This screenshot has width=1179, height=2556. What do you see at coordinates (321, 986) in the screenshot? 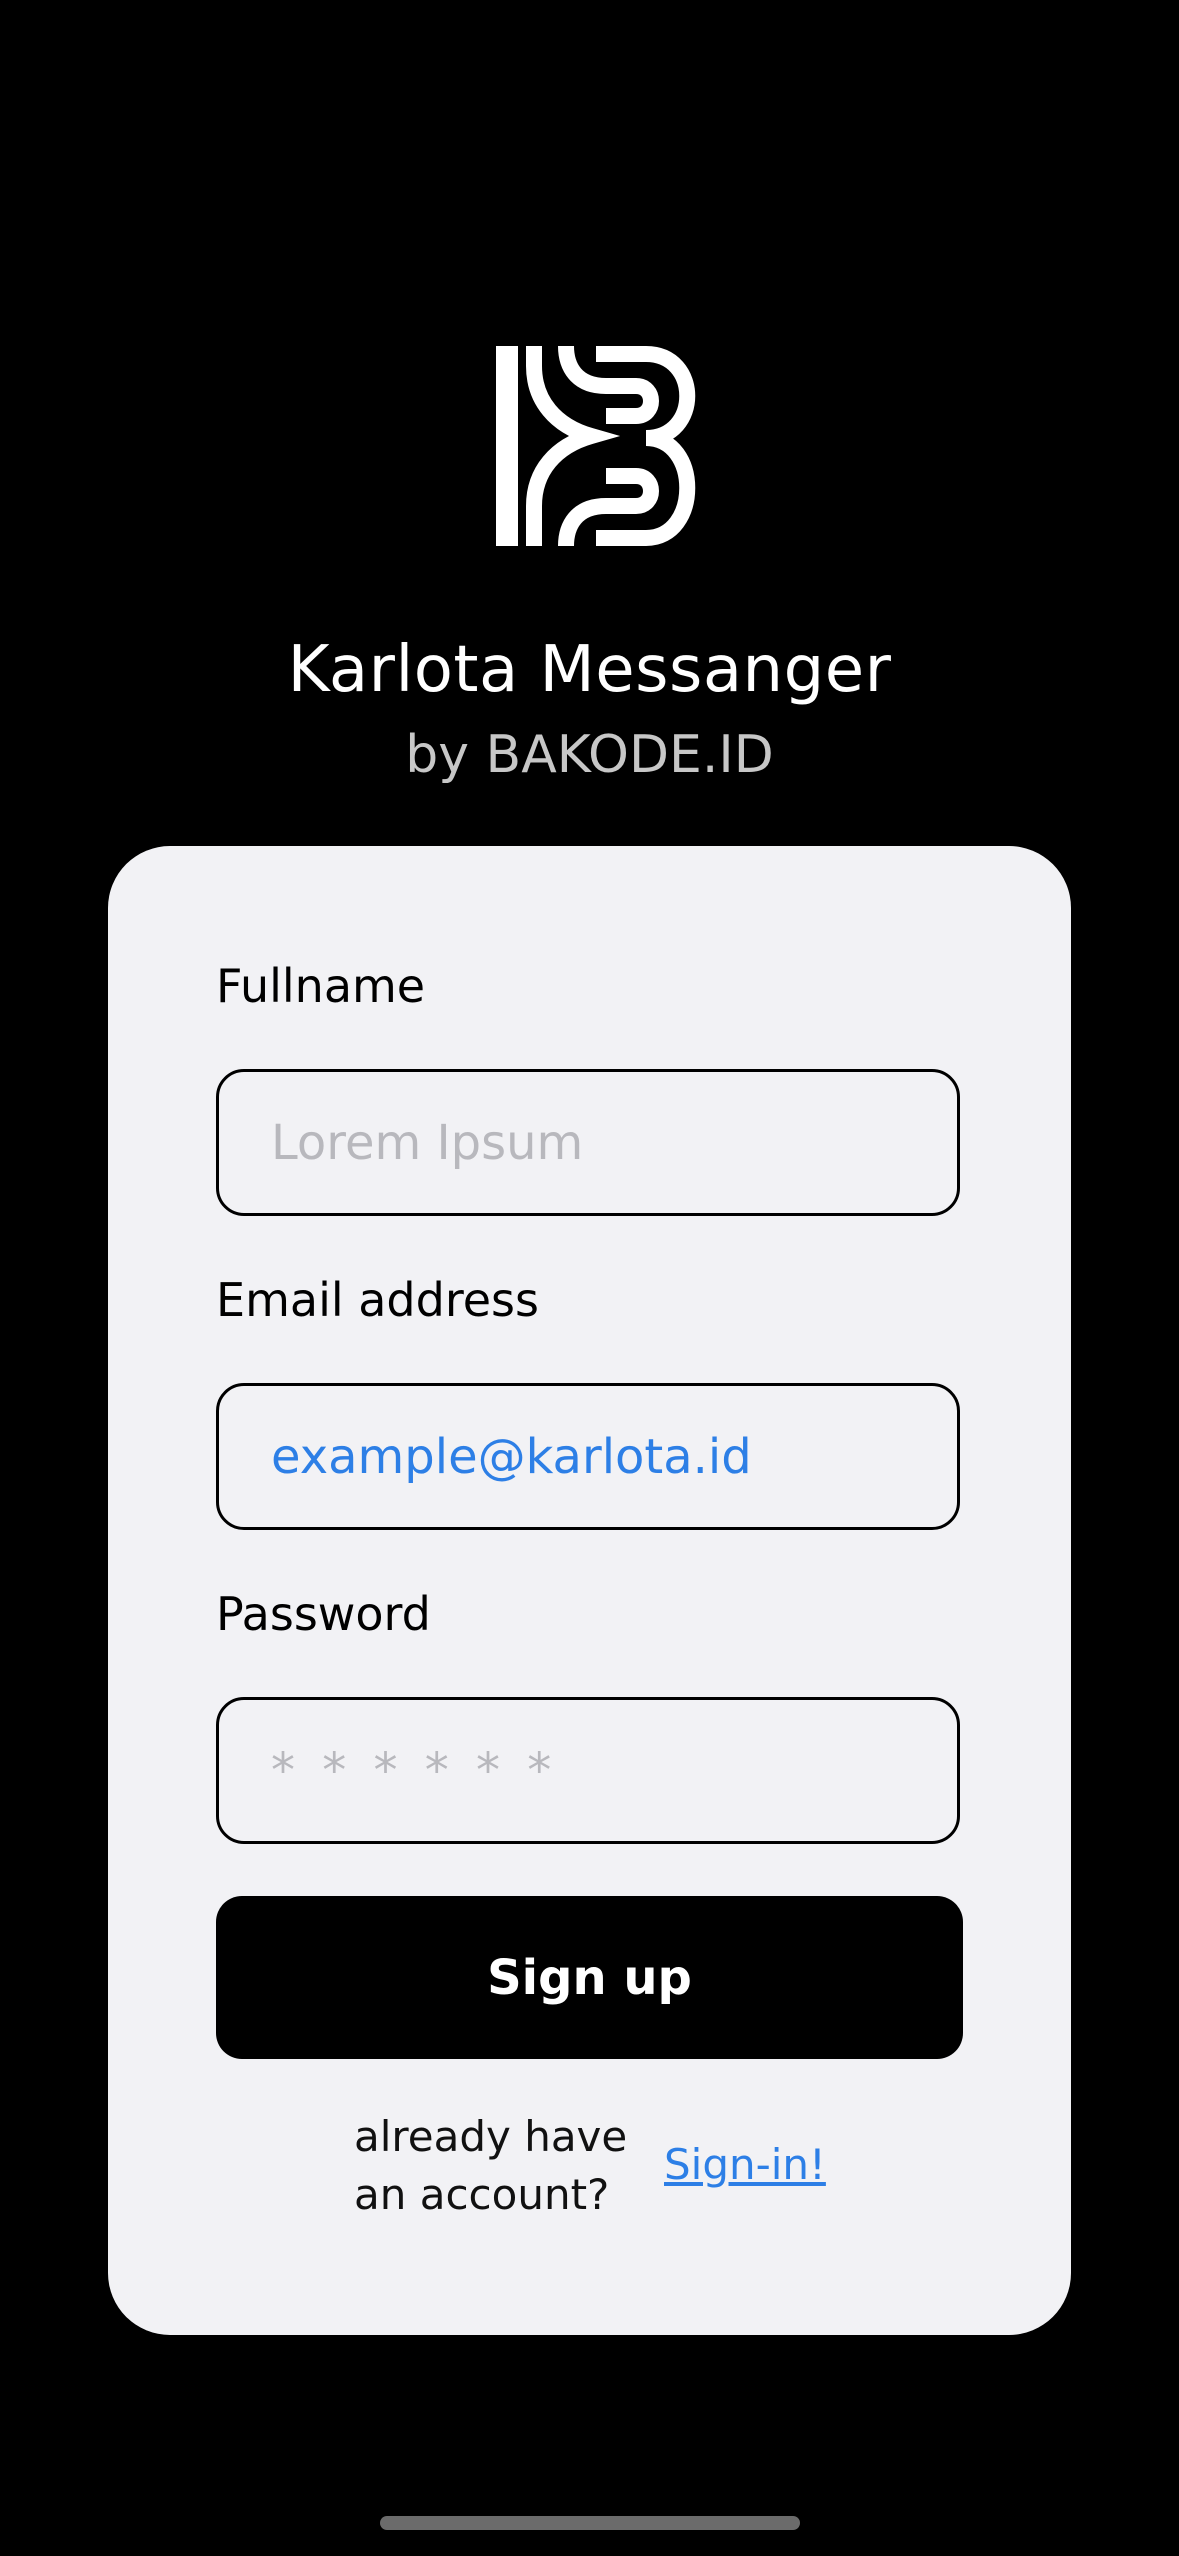
I see `fullname-label: Fullname` at bounding box center [321, 986].